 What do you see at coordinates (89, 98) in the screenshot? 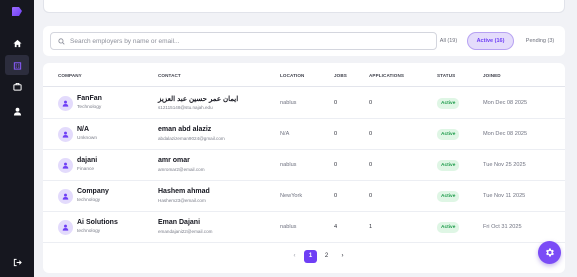
I see `company-name: FanFan` at bounding box center [89, 98].